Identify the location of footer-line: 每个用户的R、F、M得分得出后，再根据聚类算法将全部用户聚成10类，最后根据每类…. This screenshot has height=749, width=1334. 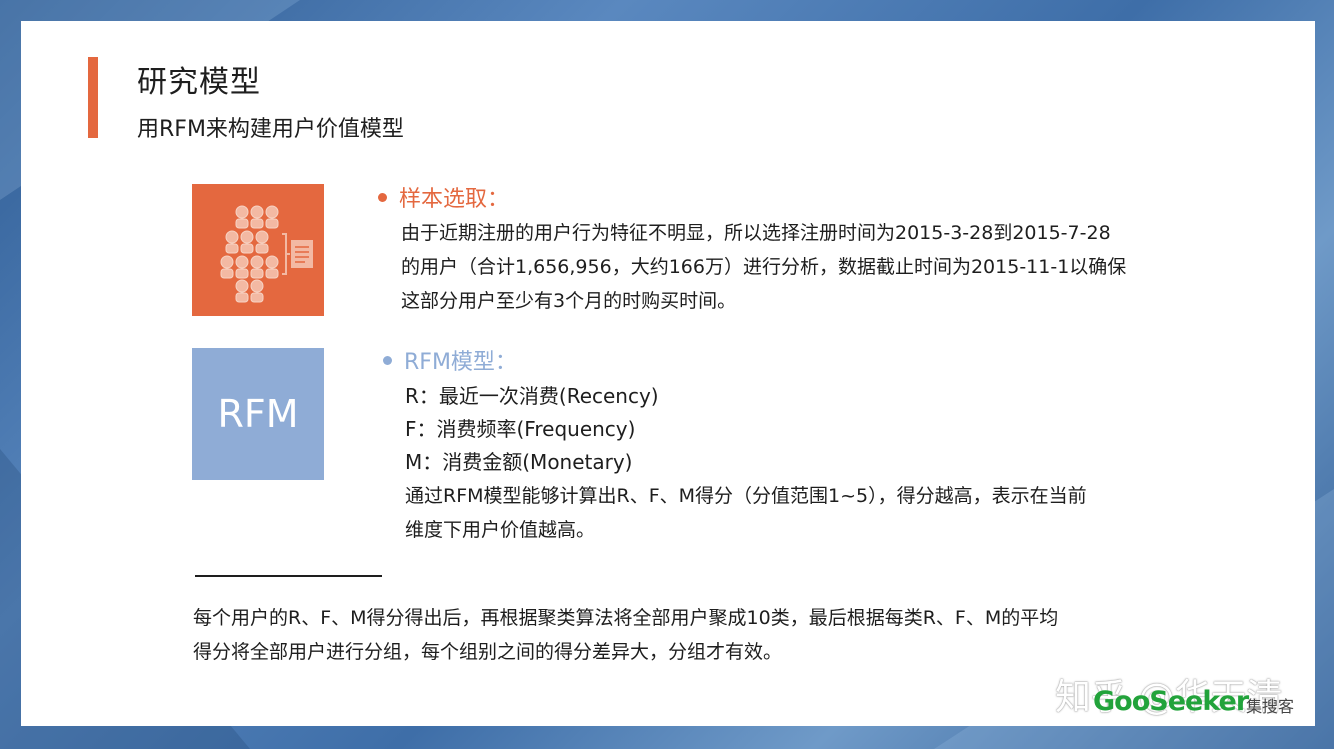
(626, 618).